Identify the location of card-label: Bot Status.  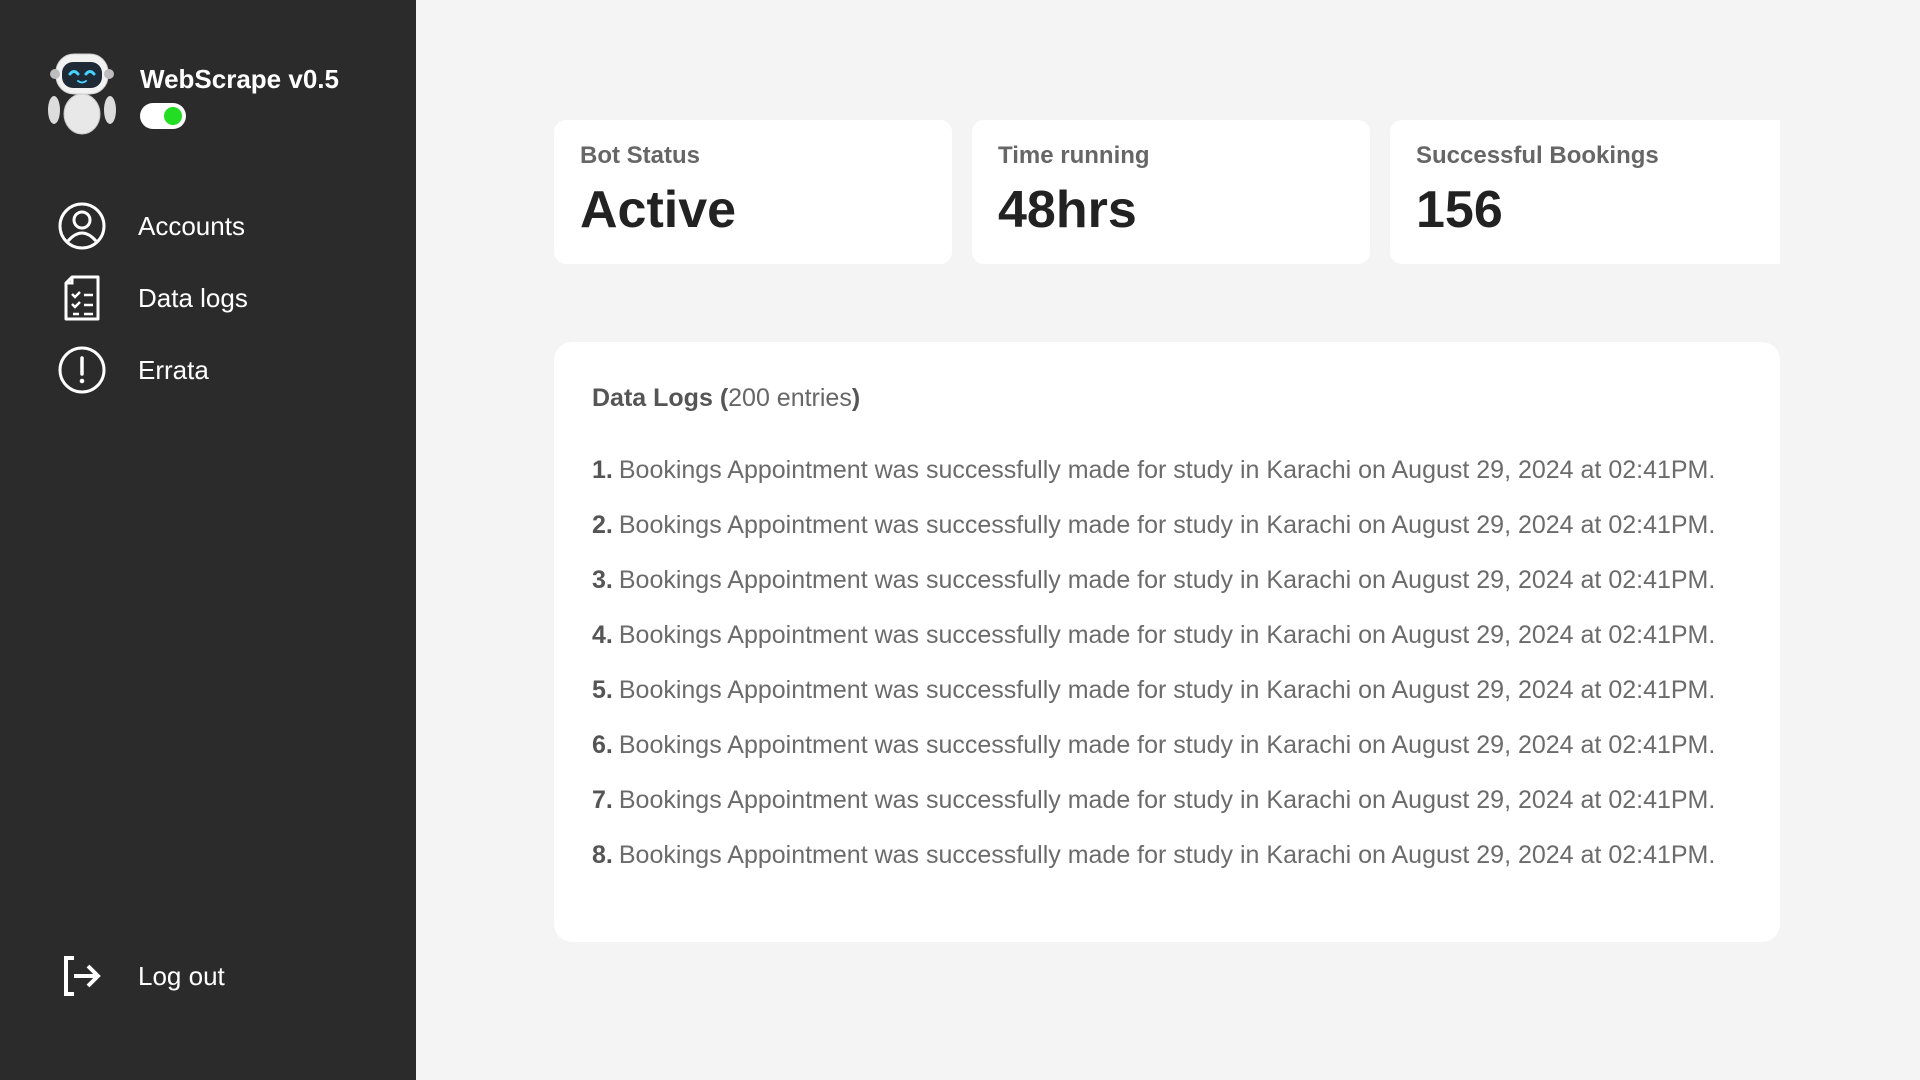
(640, 155).